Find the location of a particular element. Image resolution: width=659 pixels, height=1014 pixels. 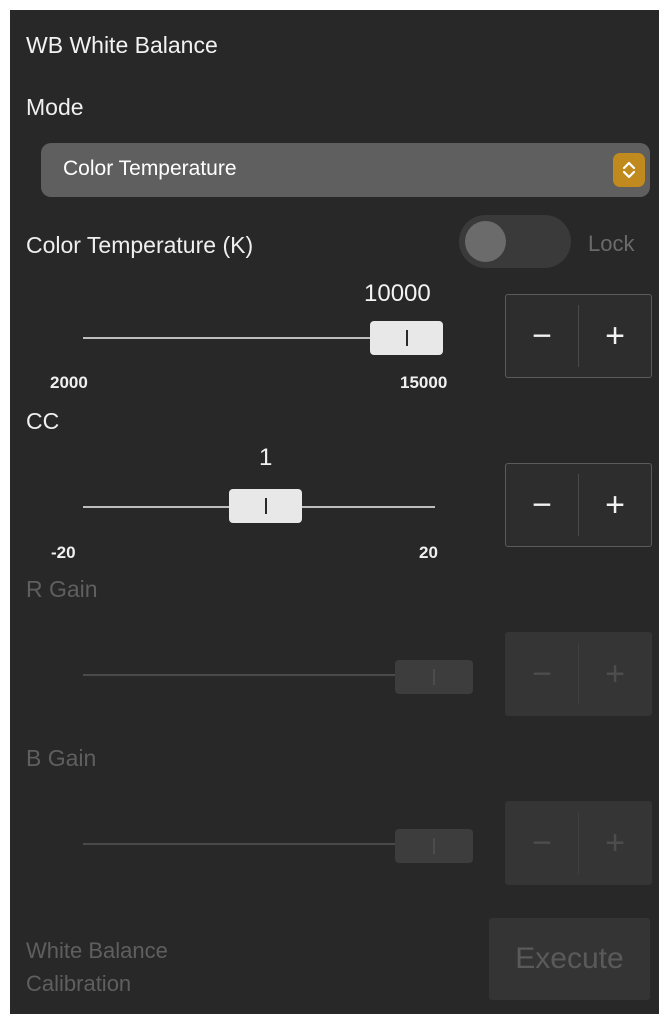

cc-max-label: 20 is located at coordinates (428, 552).